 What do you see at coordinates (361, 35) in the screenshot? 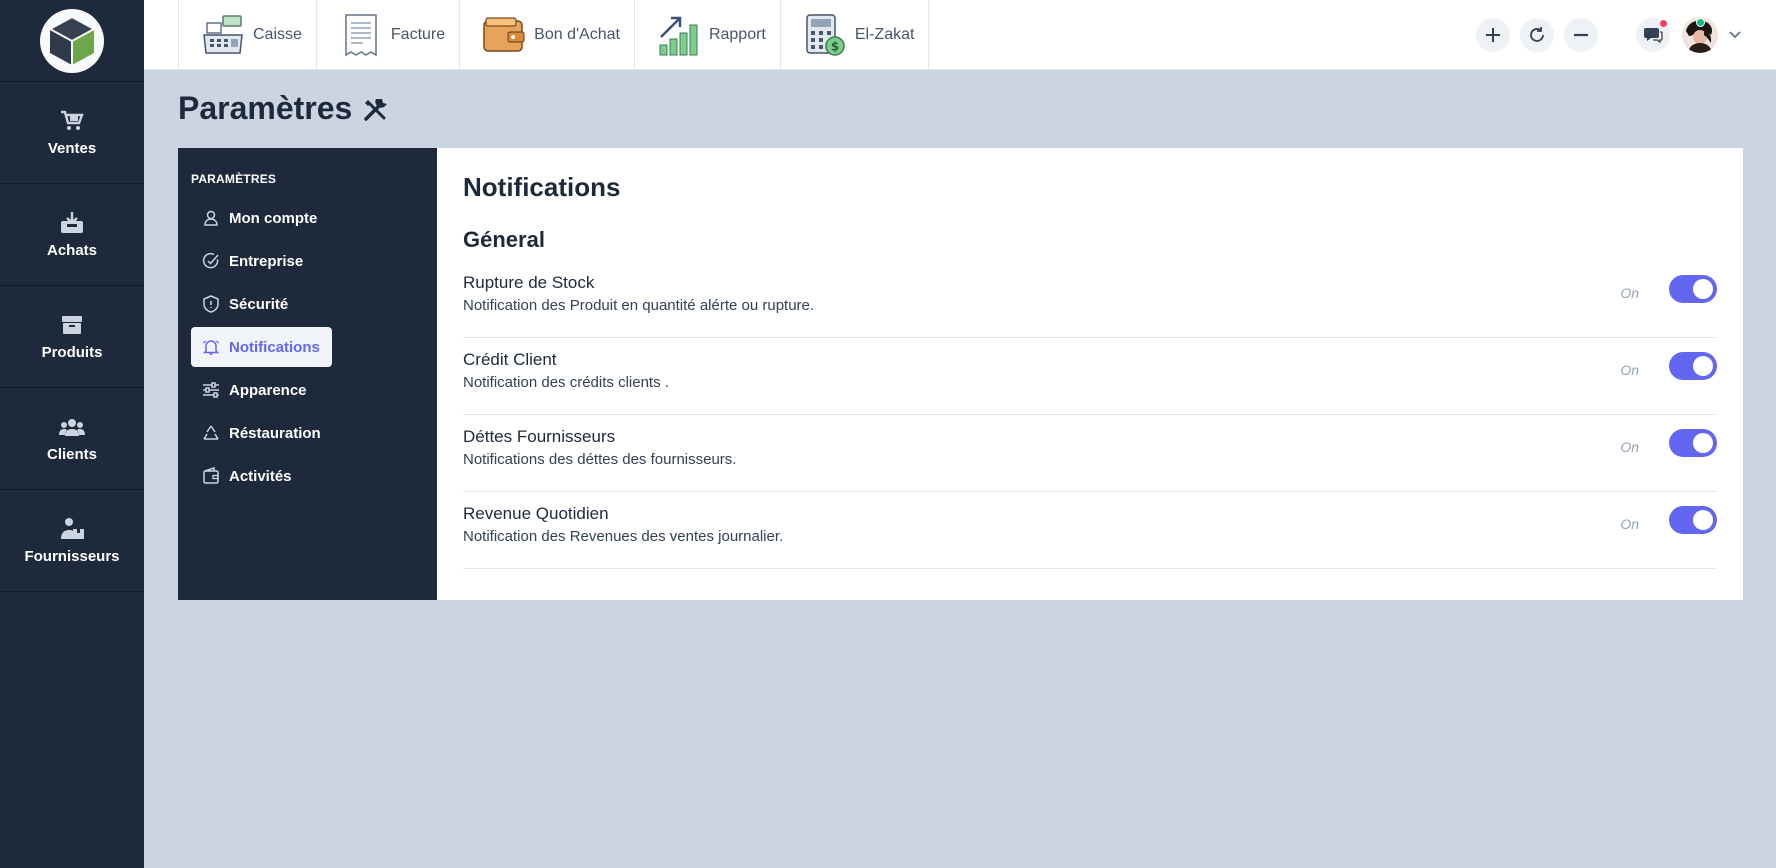
I see `invoice-icon` at bounding box center [361, 35].